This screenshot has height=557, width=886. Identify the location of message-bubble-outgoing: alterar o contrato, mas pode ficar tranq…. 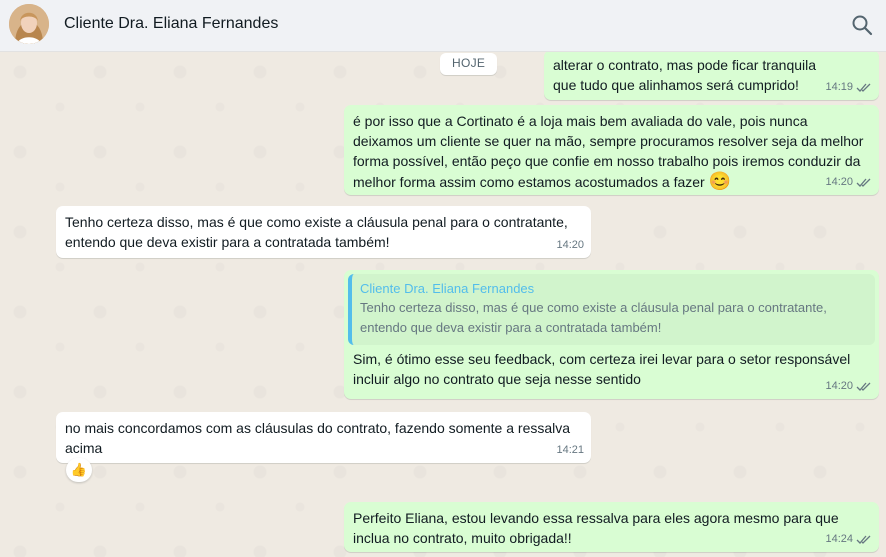
(711, 76).